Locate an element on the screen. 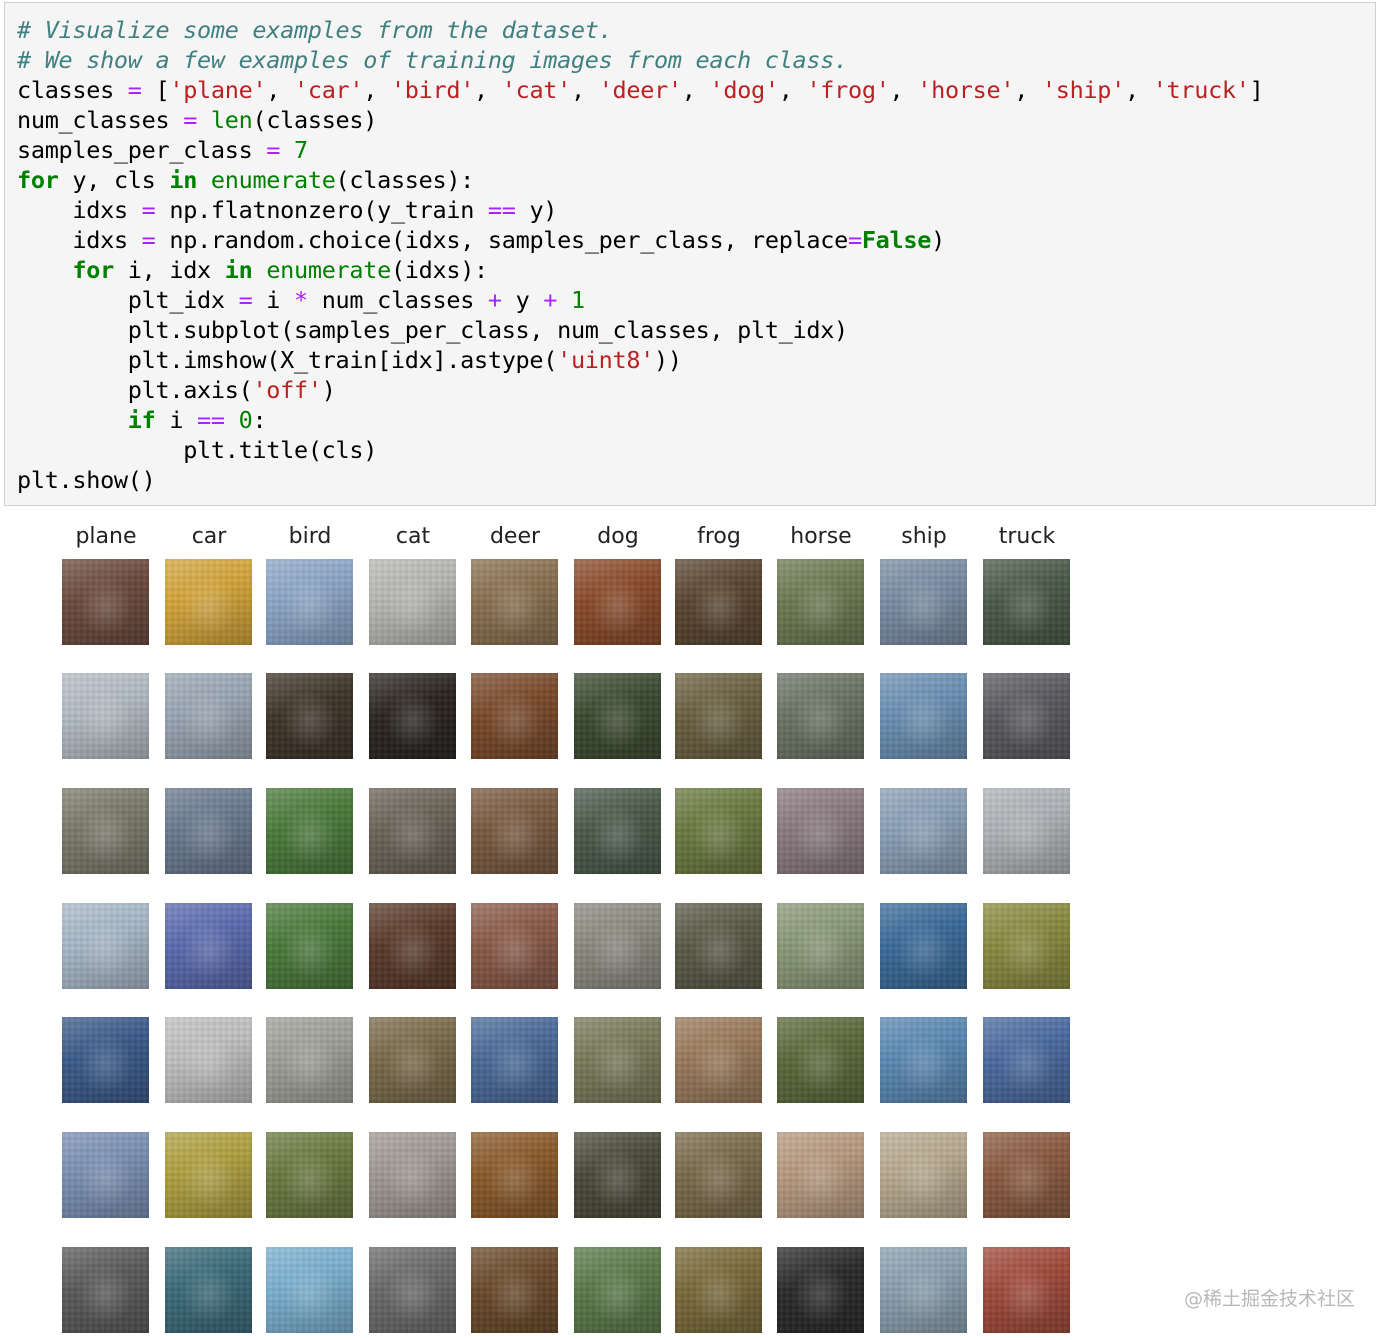  code-token: plt.axis( is located at coordinates (190, 390).